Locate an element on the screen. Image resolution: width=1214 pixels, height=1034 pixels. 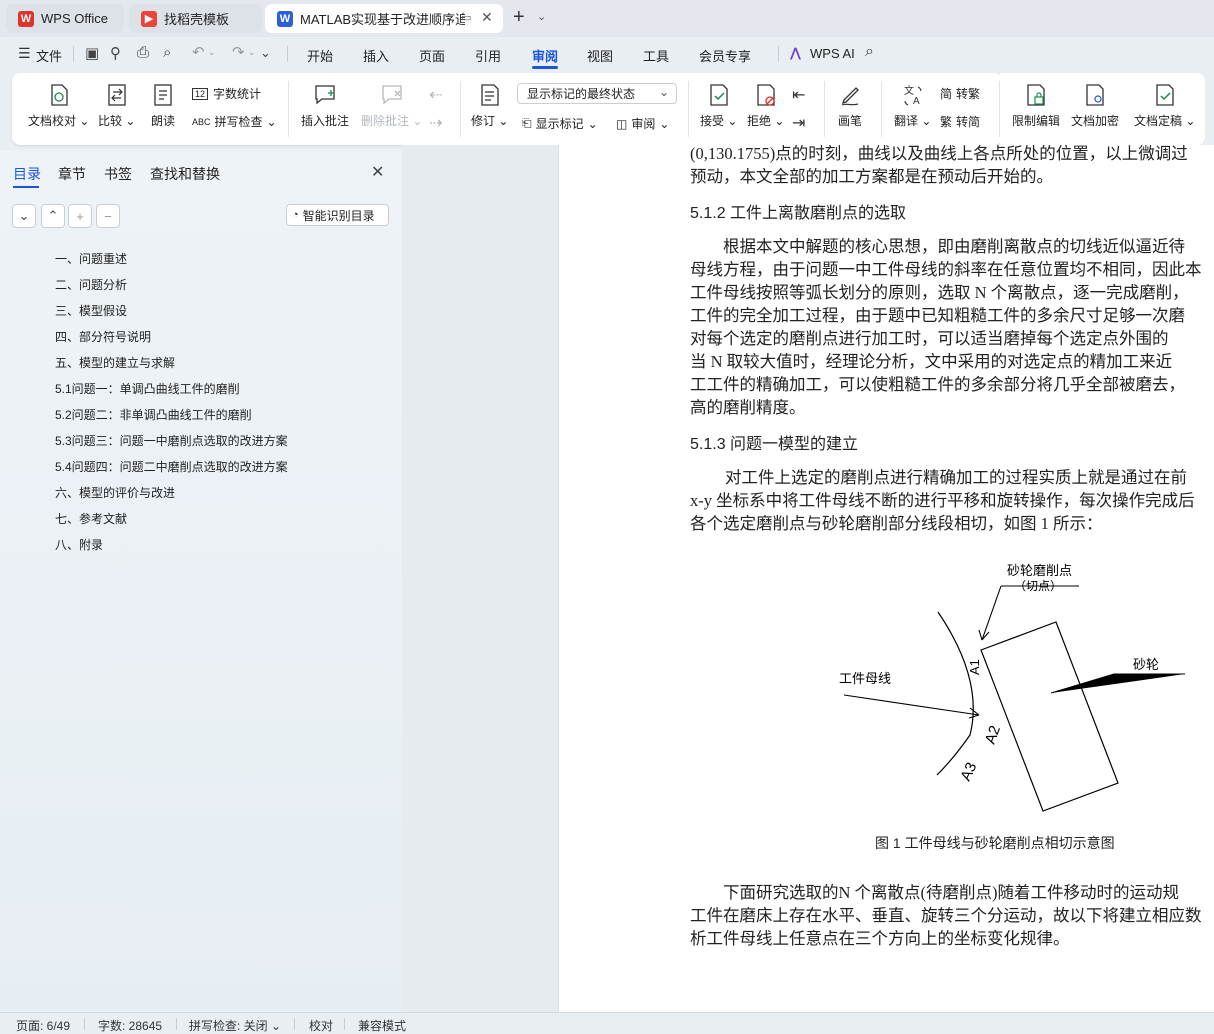
more-chevron-icon: ⌄ is located at coordinates (265, 53).